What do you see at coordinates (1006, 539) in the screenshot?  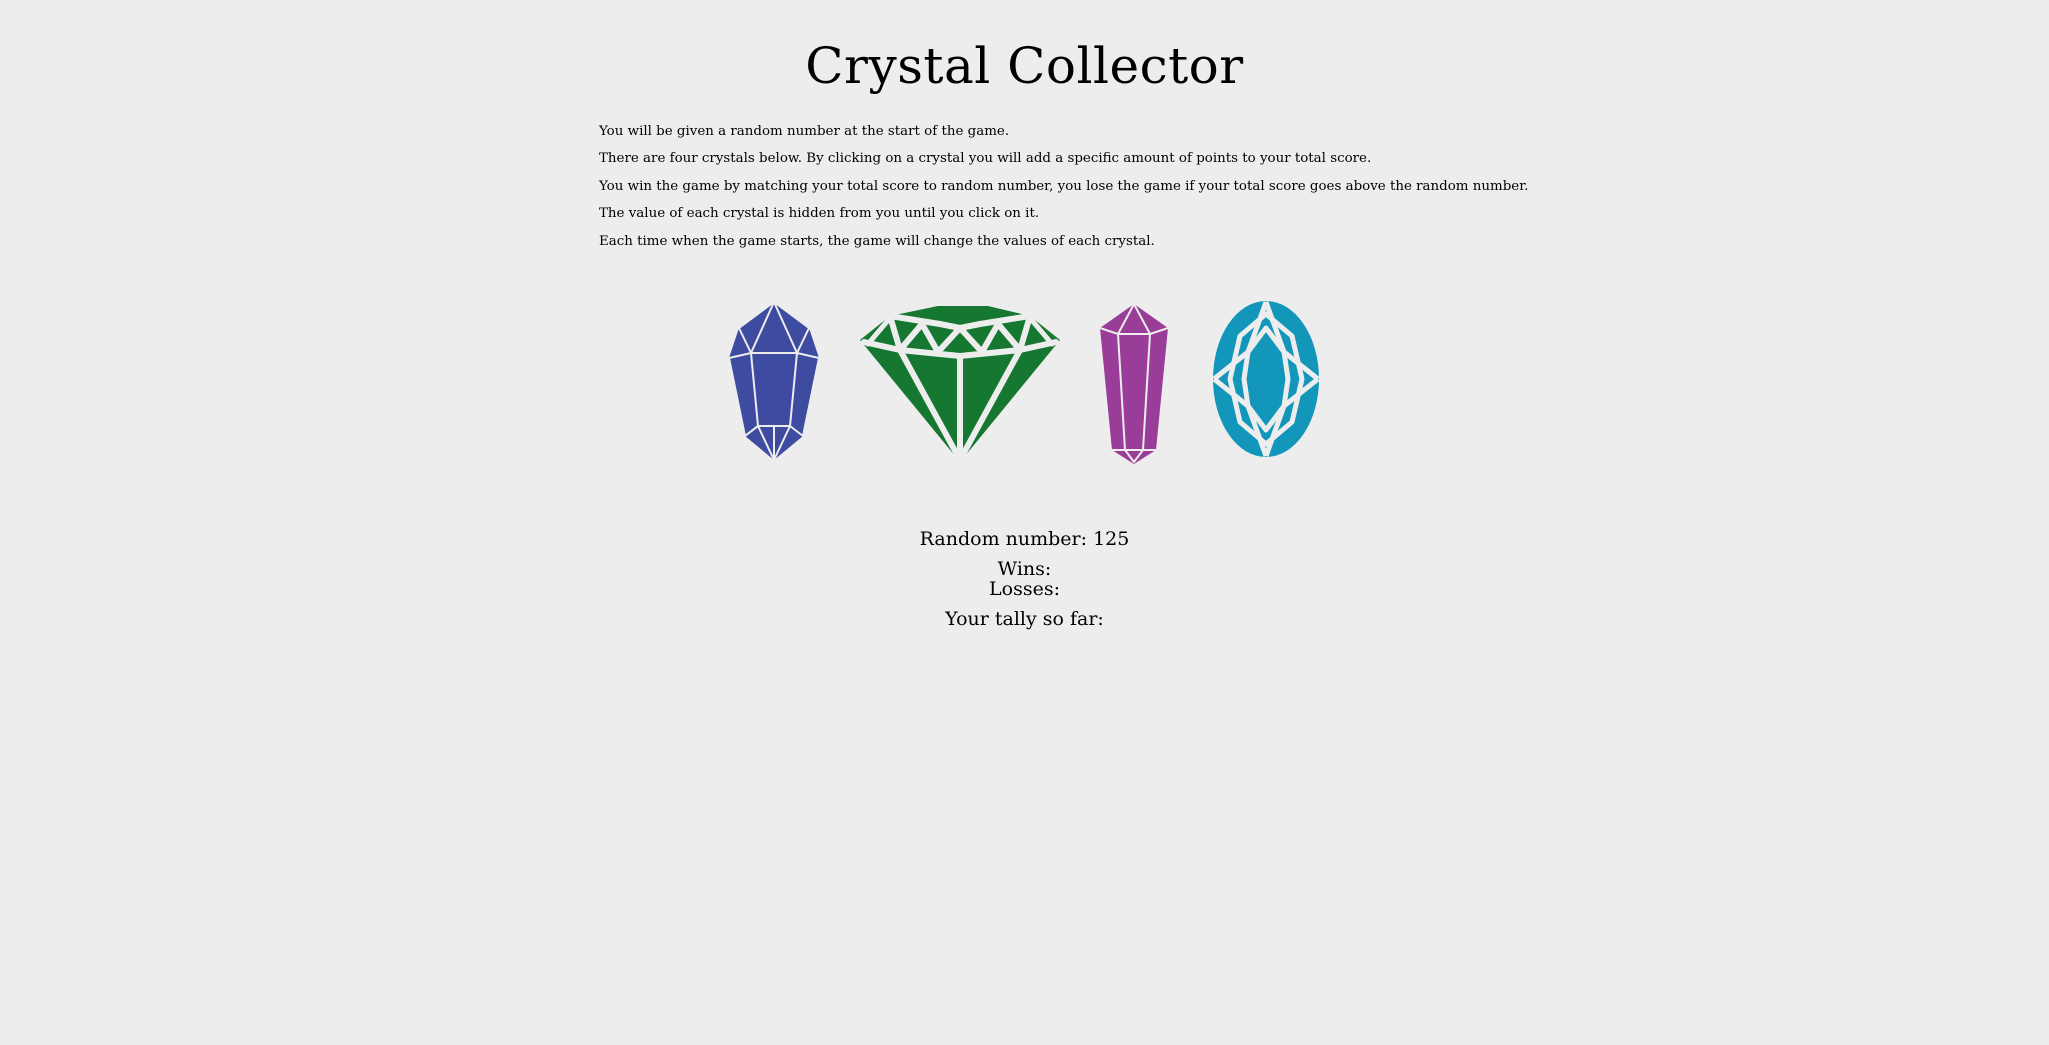 I see `random-number-label: Random number:` at bounding box center [1006, 539].